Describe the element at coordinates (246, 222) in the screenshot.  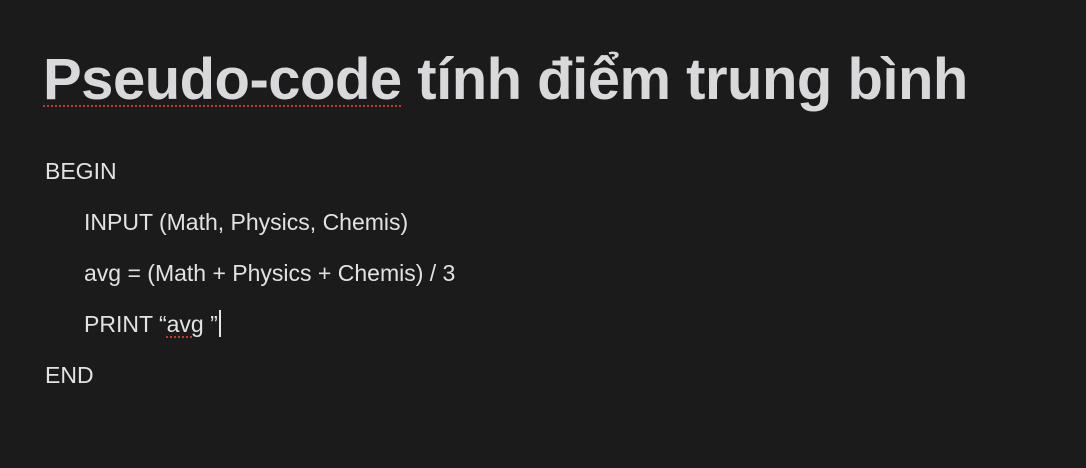
I see `code-line-input: INPUT (Math, Physics, Chemis)` at that location.